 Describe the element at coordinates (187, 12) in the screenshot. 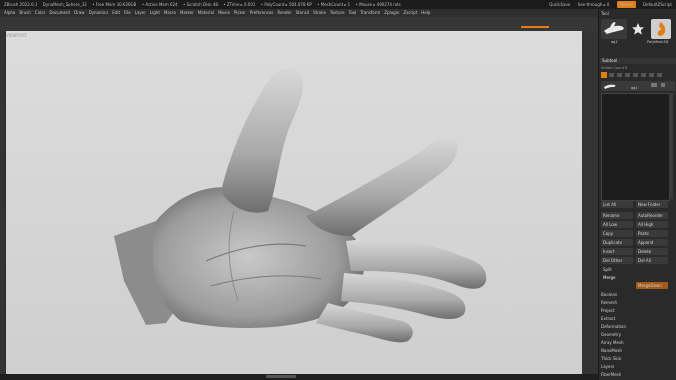

I see `menu-item: Marker` at that location.